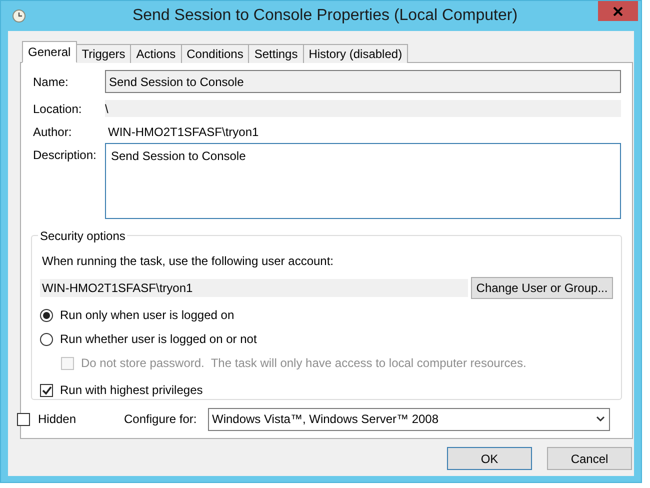  I want to click on close-icon, so click(618, 11).